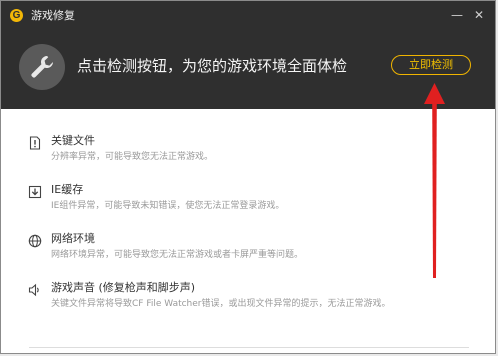 This screenshot has width=498, height=356. What do you see at coordinates (212, 66) in the screenshot?
I see `headline-text: 点击检测按钮，为您的游戏环境全面体检` at bounding box center [212, 66].